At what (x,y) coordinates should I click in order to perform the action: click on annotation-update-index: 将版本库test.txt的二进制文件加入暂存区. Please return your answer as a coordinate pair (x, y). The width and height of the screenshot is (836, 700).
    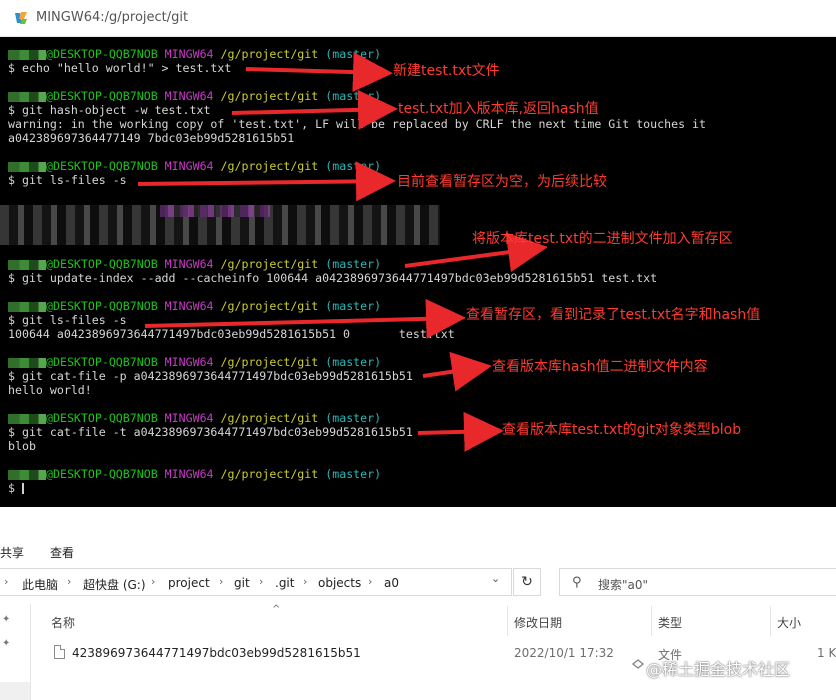
    Looking at the image, I should click on (602, 239).